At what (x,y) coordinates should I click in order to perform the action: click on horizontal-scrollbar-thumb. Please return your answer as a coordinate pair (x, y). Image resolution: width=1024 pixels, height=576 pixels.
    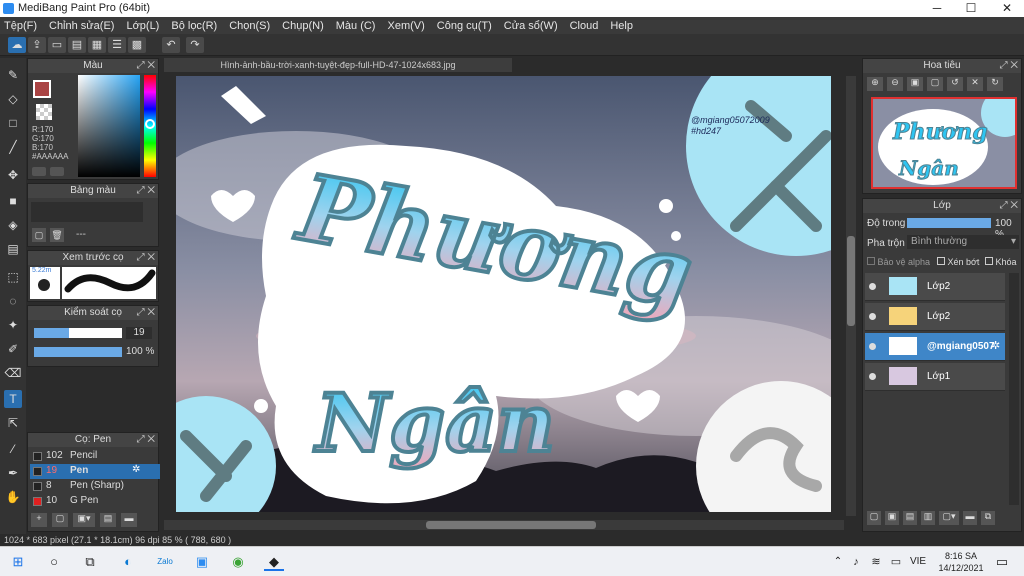
    Looking at the image, I should click on (511, 525).